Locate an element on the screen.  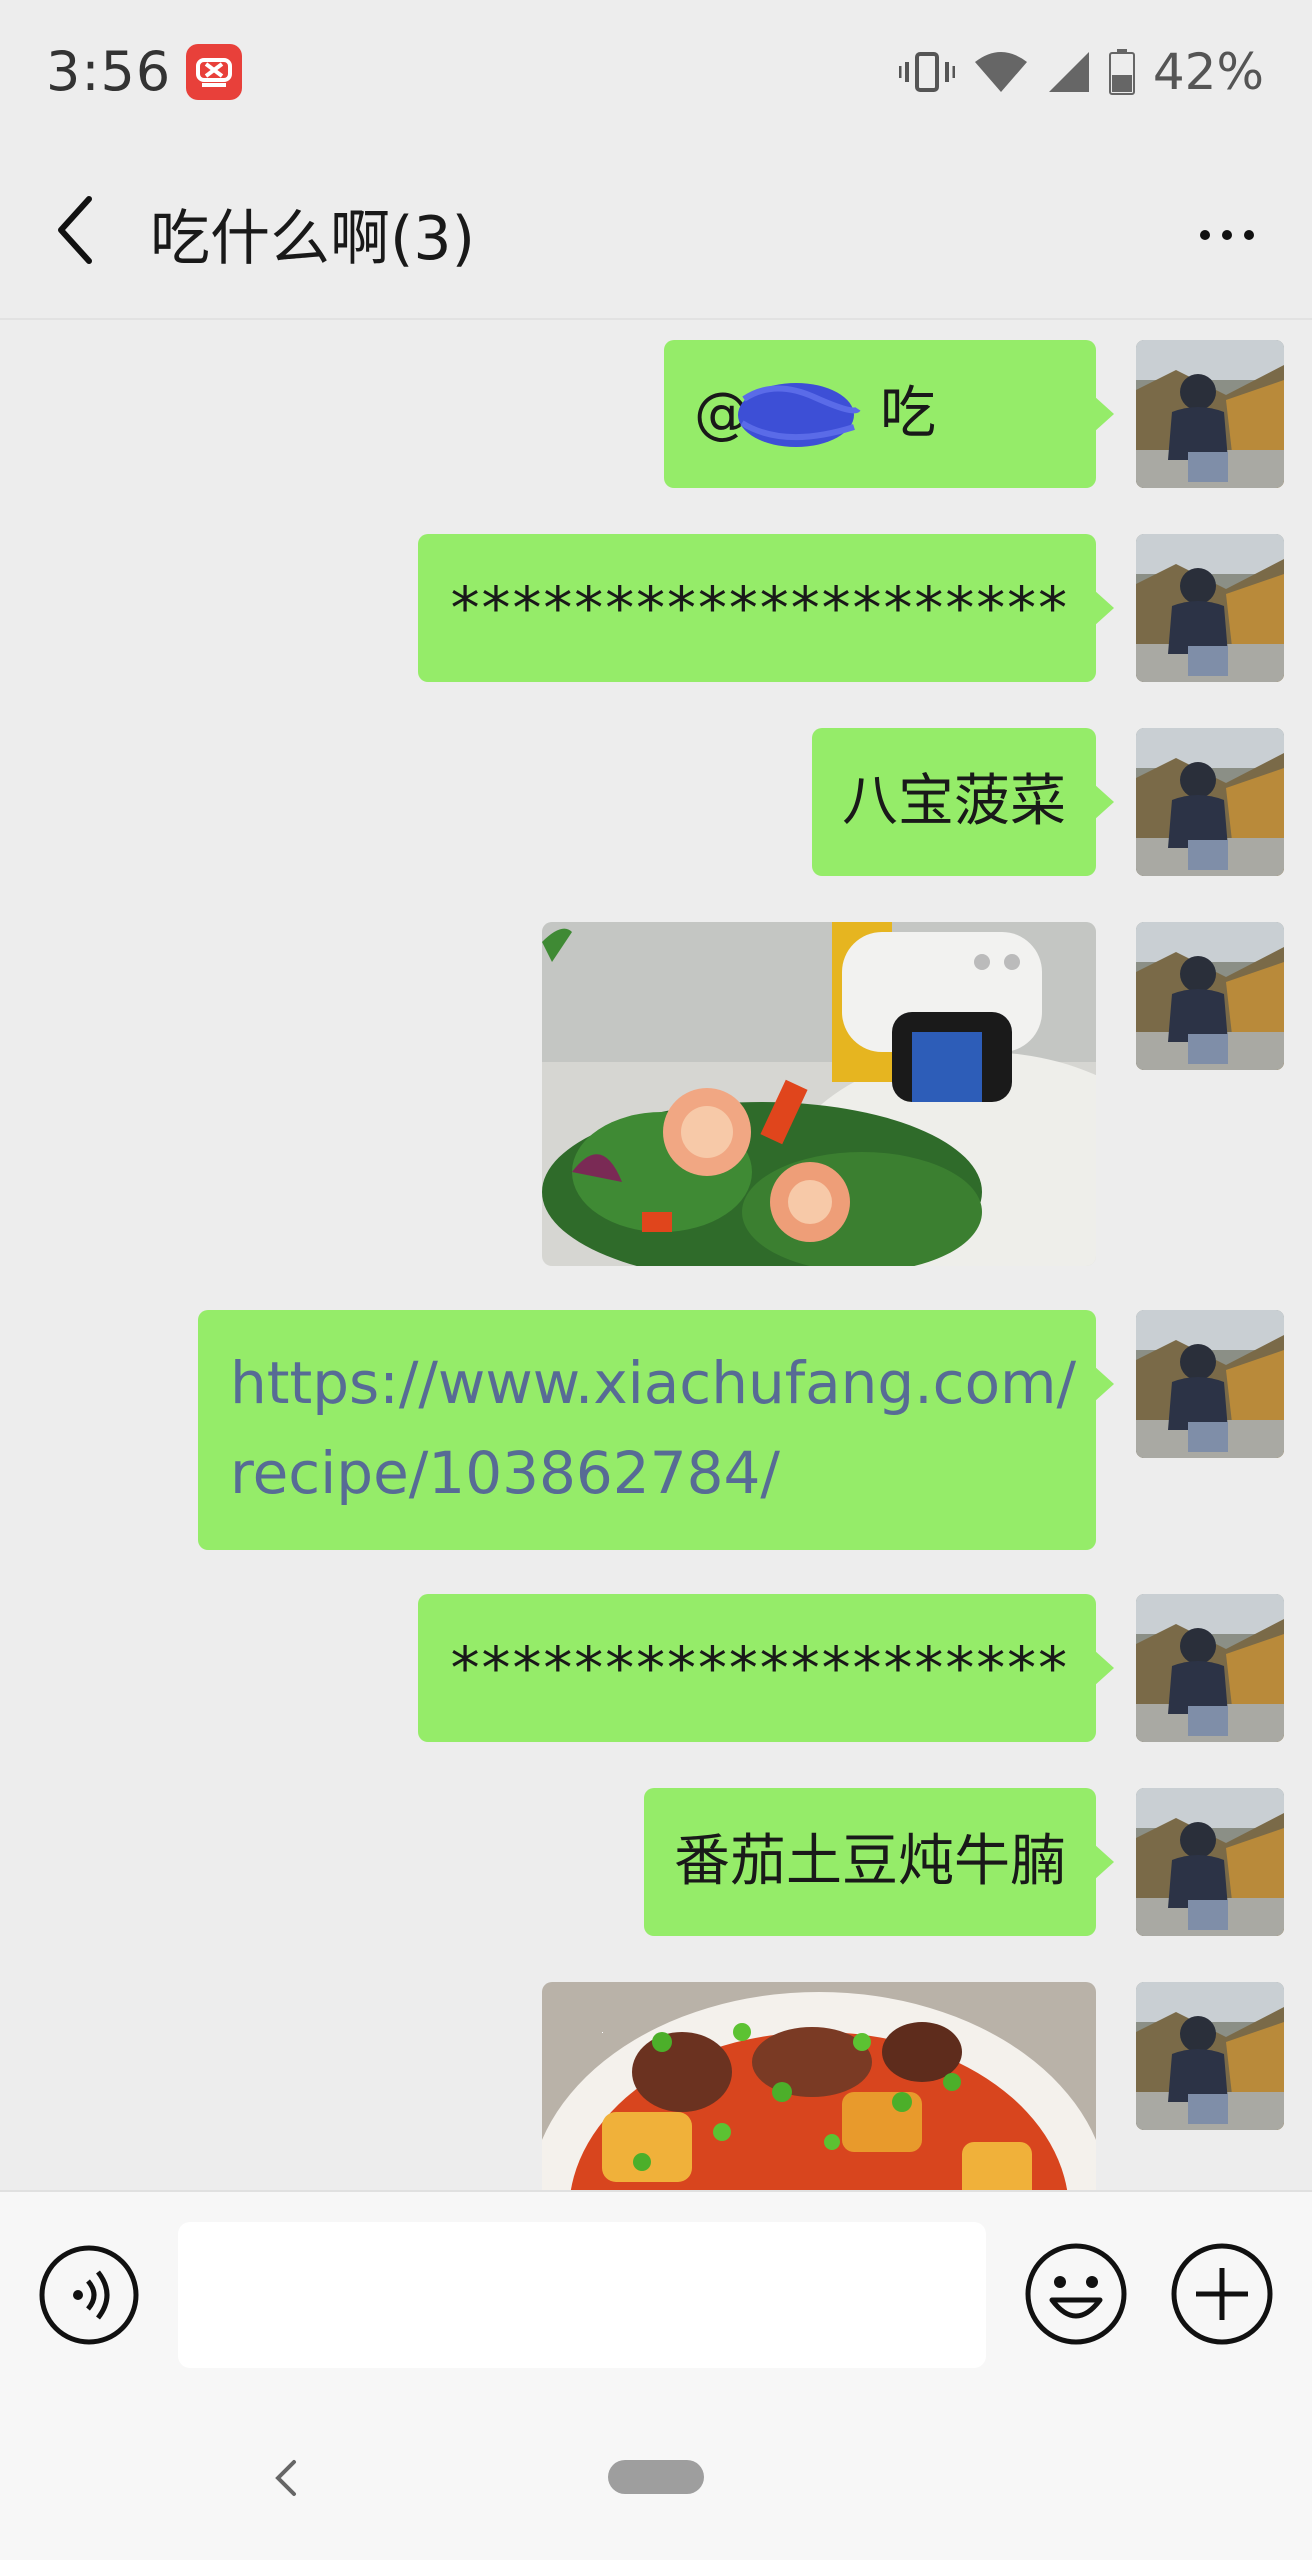
back-button is located at coordinates (75, 230).